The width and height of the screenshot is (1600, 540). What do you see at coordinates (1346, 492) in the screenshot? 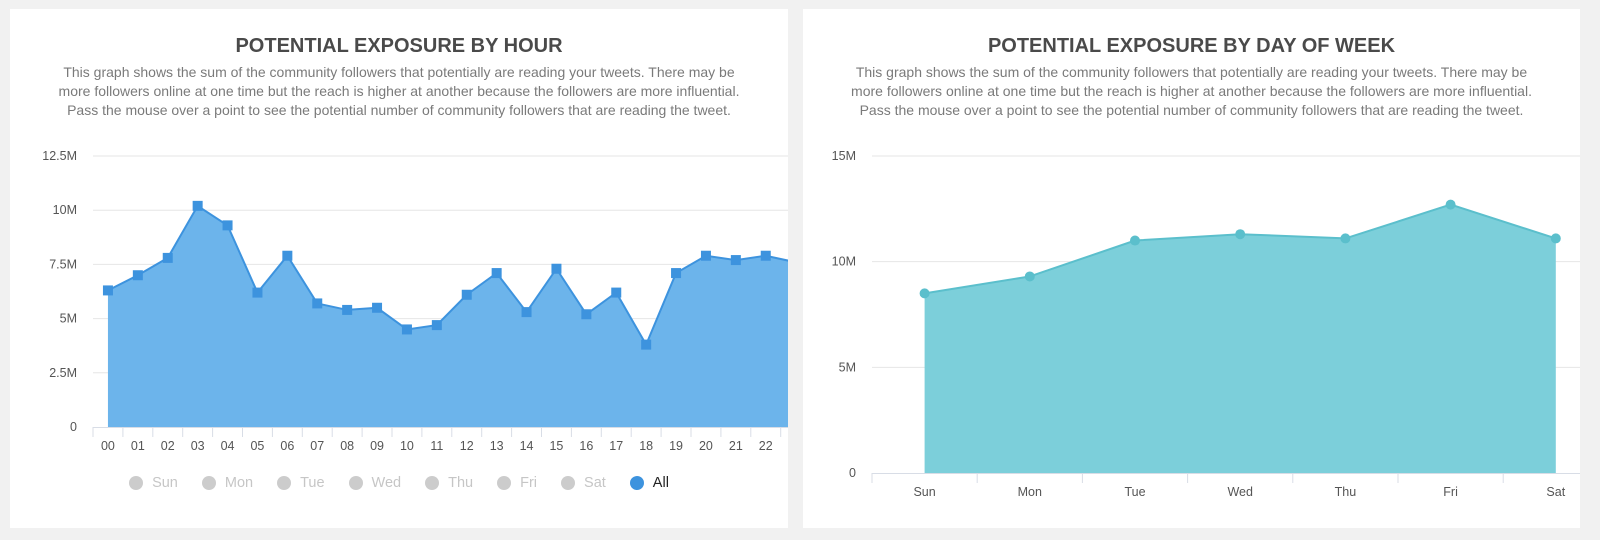
I see `x-tick-label: Thu` at bounding box center [1346, 492].